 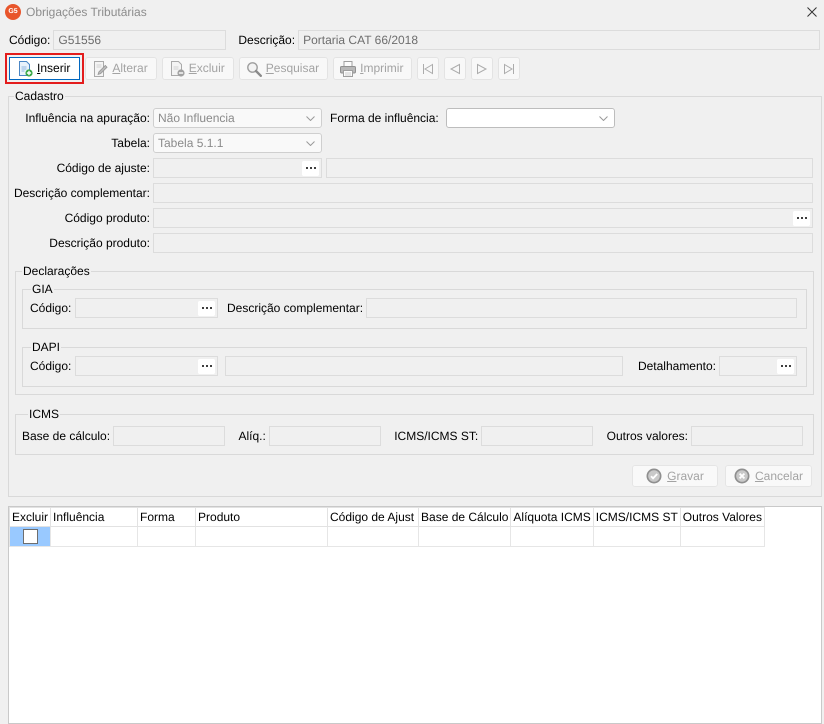 I want to click on close-icon, so click(x=812, y=12).